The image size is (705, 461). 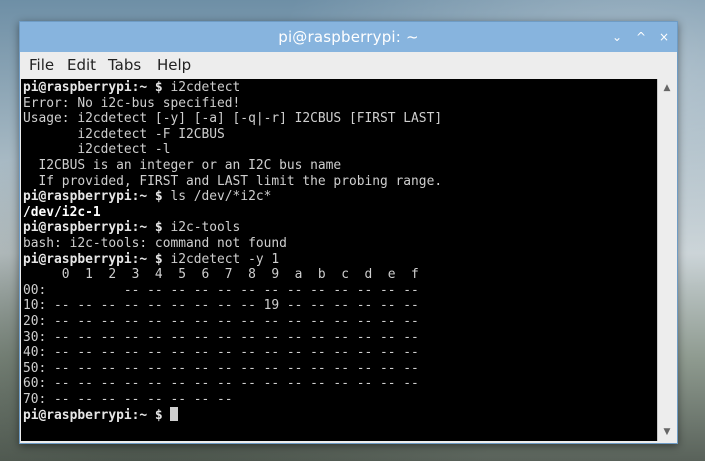 I want to click on close-icon: ×, so click(x=664, y=37).